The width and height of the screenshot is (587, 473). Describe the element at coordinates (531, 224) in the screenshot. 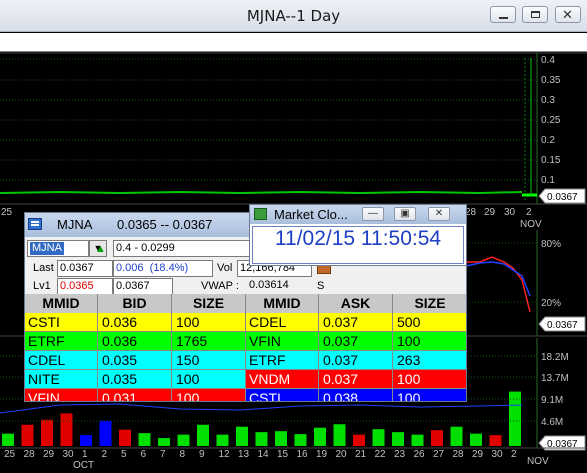

I see `month-label: NOV` at that location.